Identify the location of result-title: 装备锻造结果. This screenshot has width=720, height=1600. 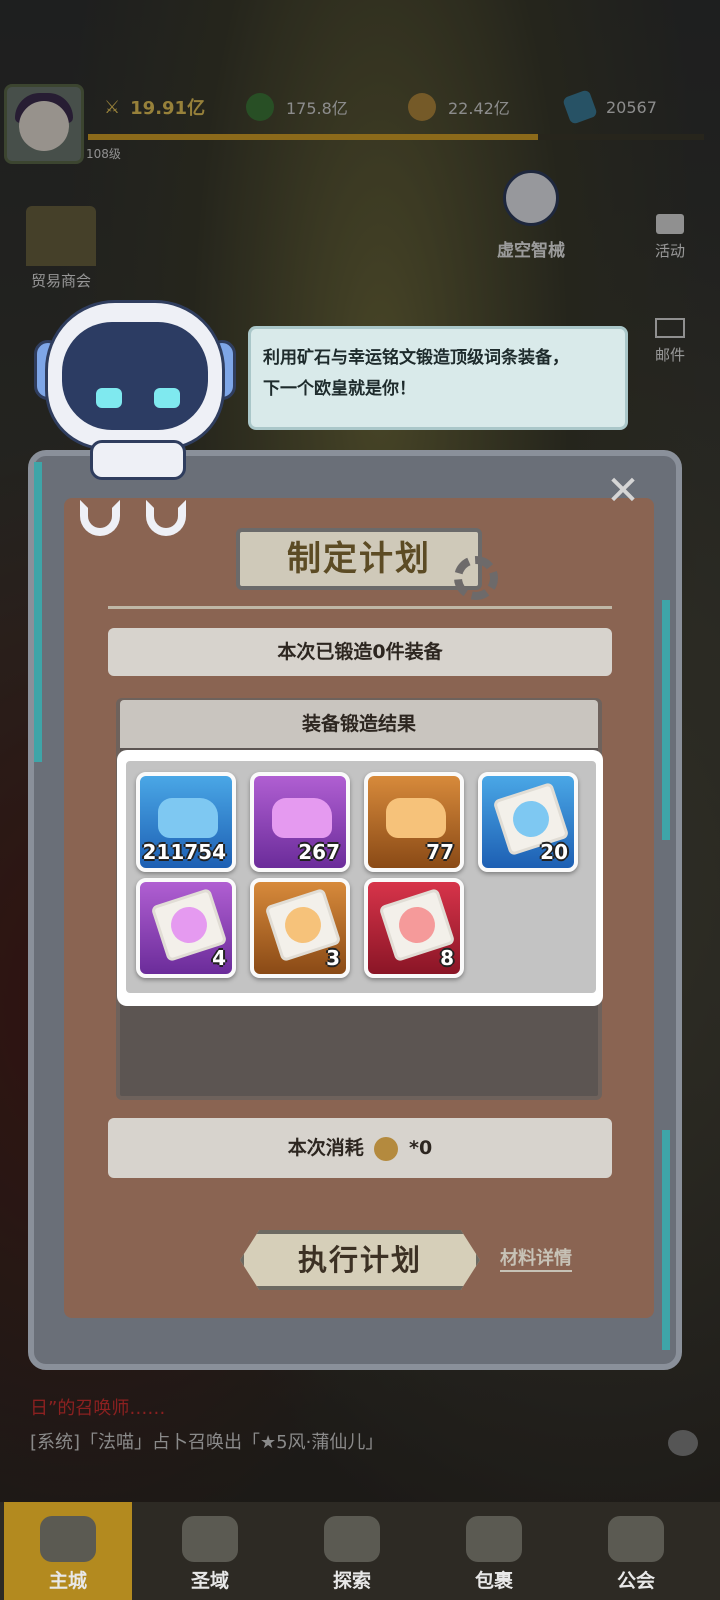
(359, 724).